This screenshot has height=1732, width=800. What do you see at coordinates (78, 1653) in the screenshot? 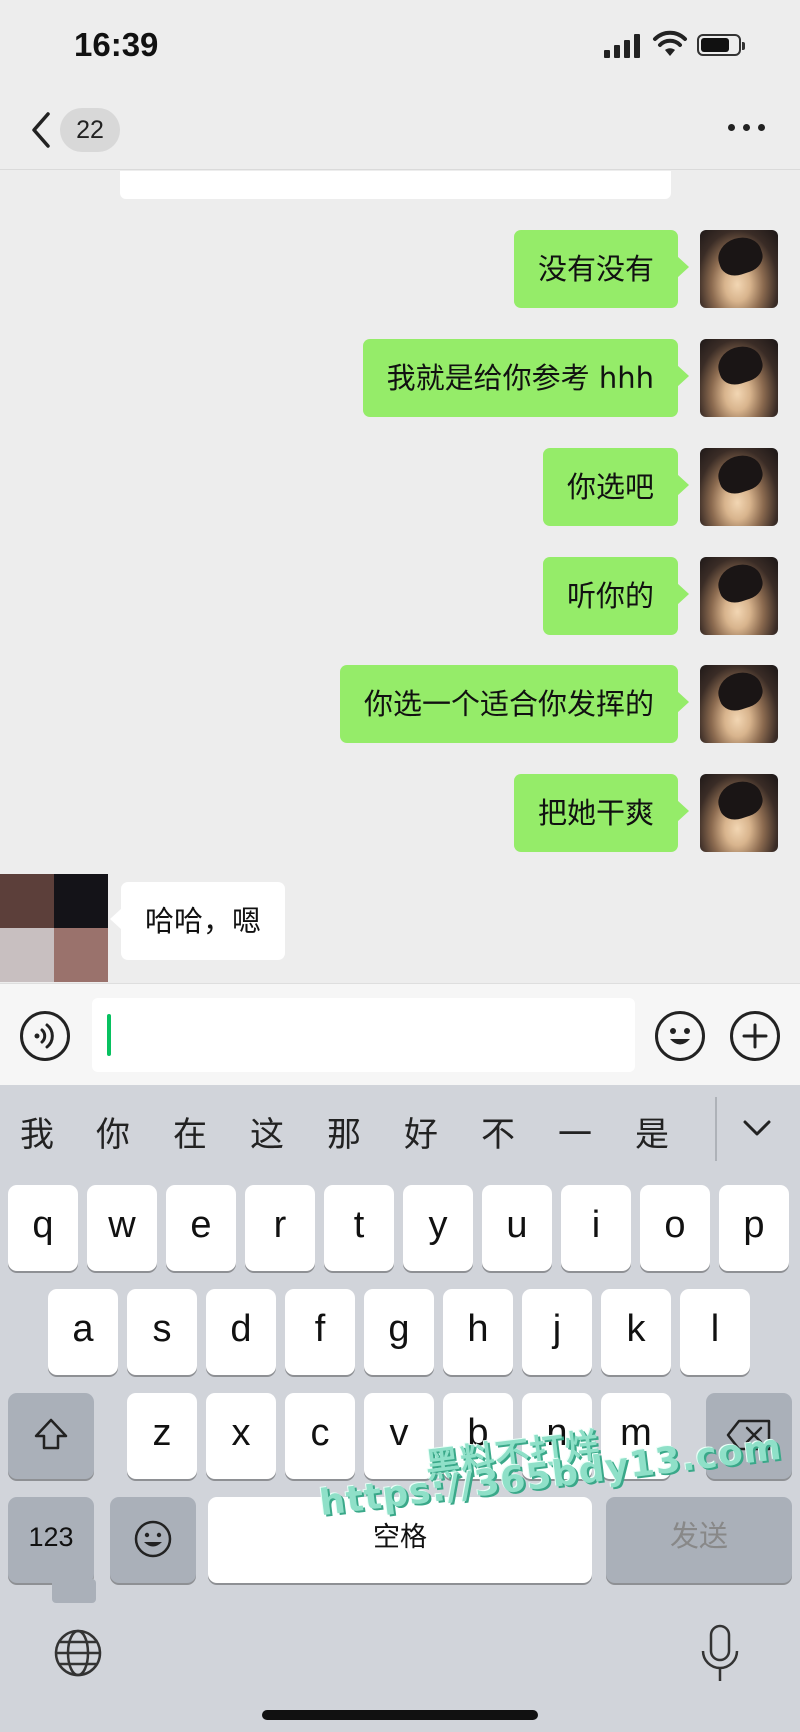
I see `globe-icon` at bounding box center [78, 1653].